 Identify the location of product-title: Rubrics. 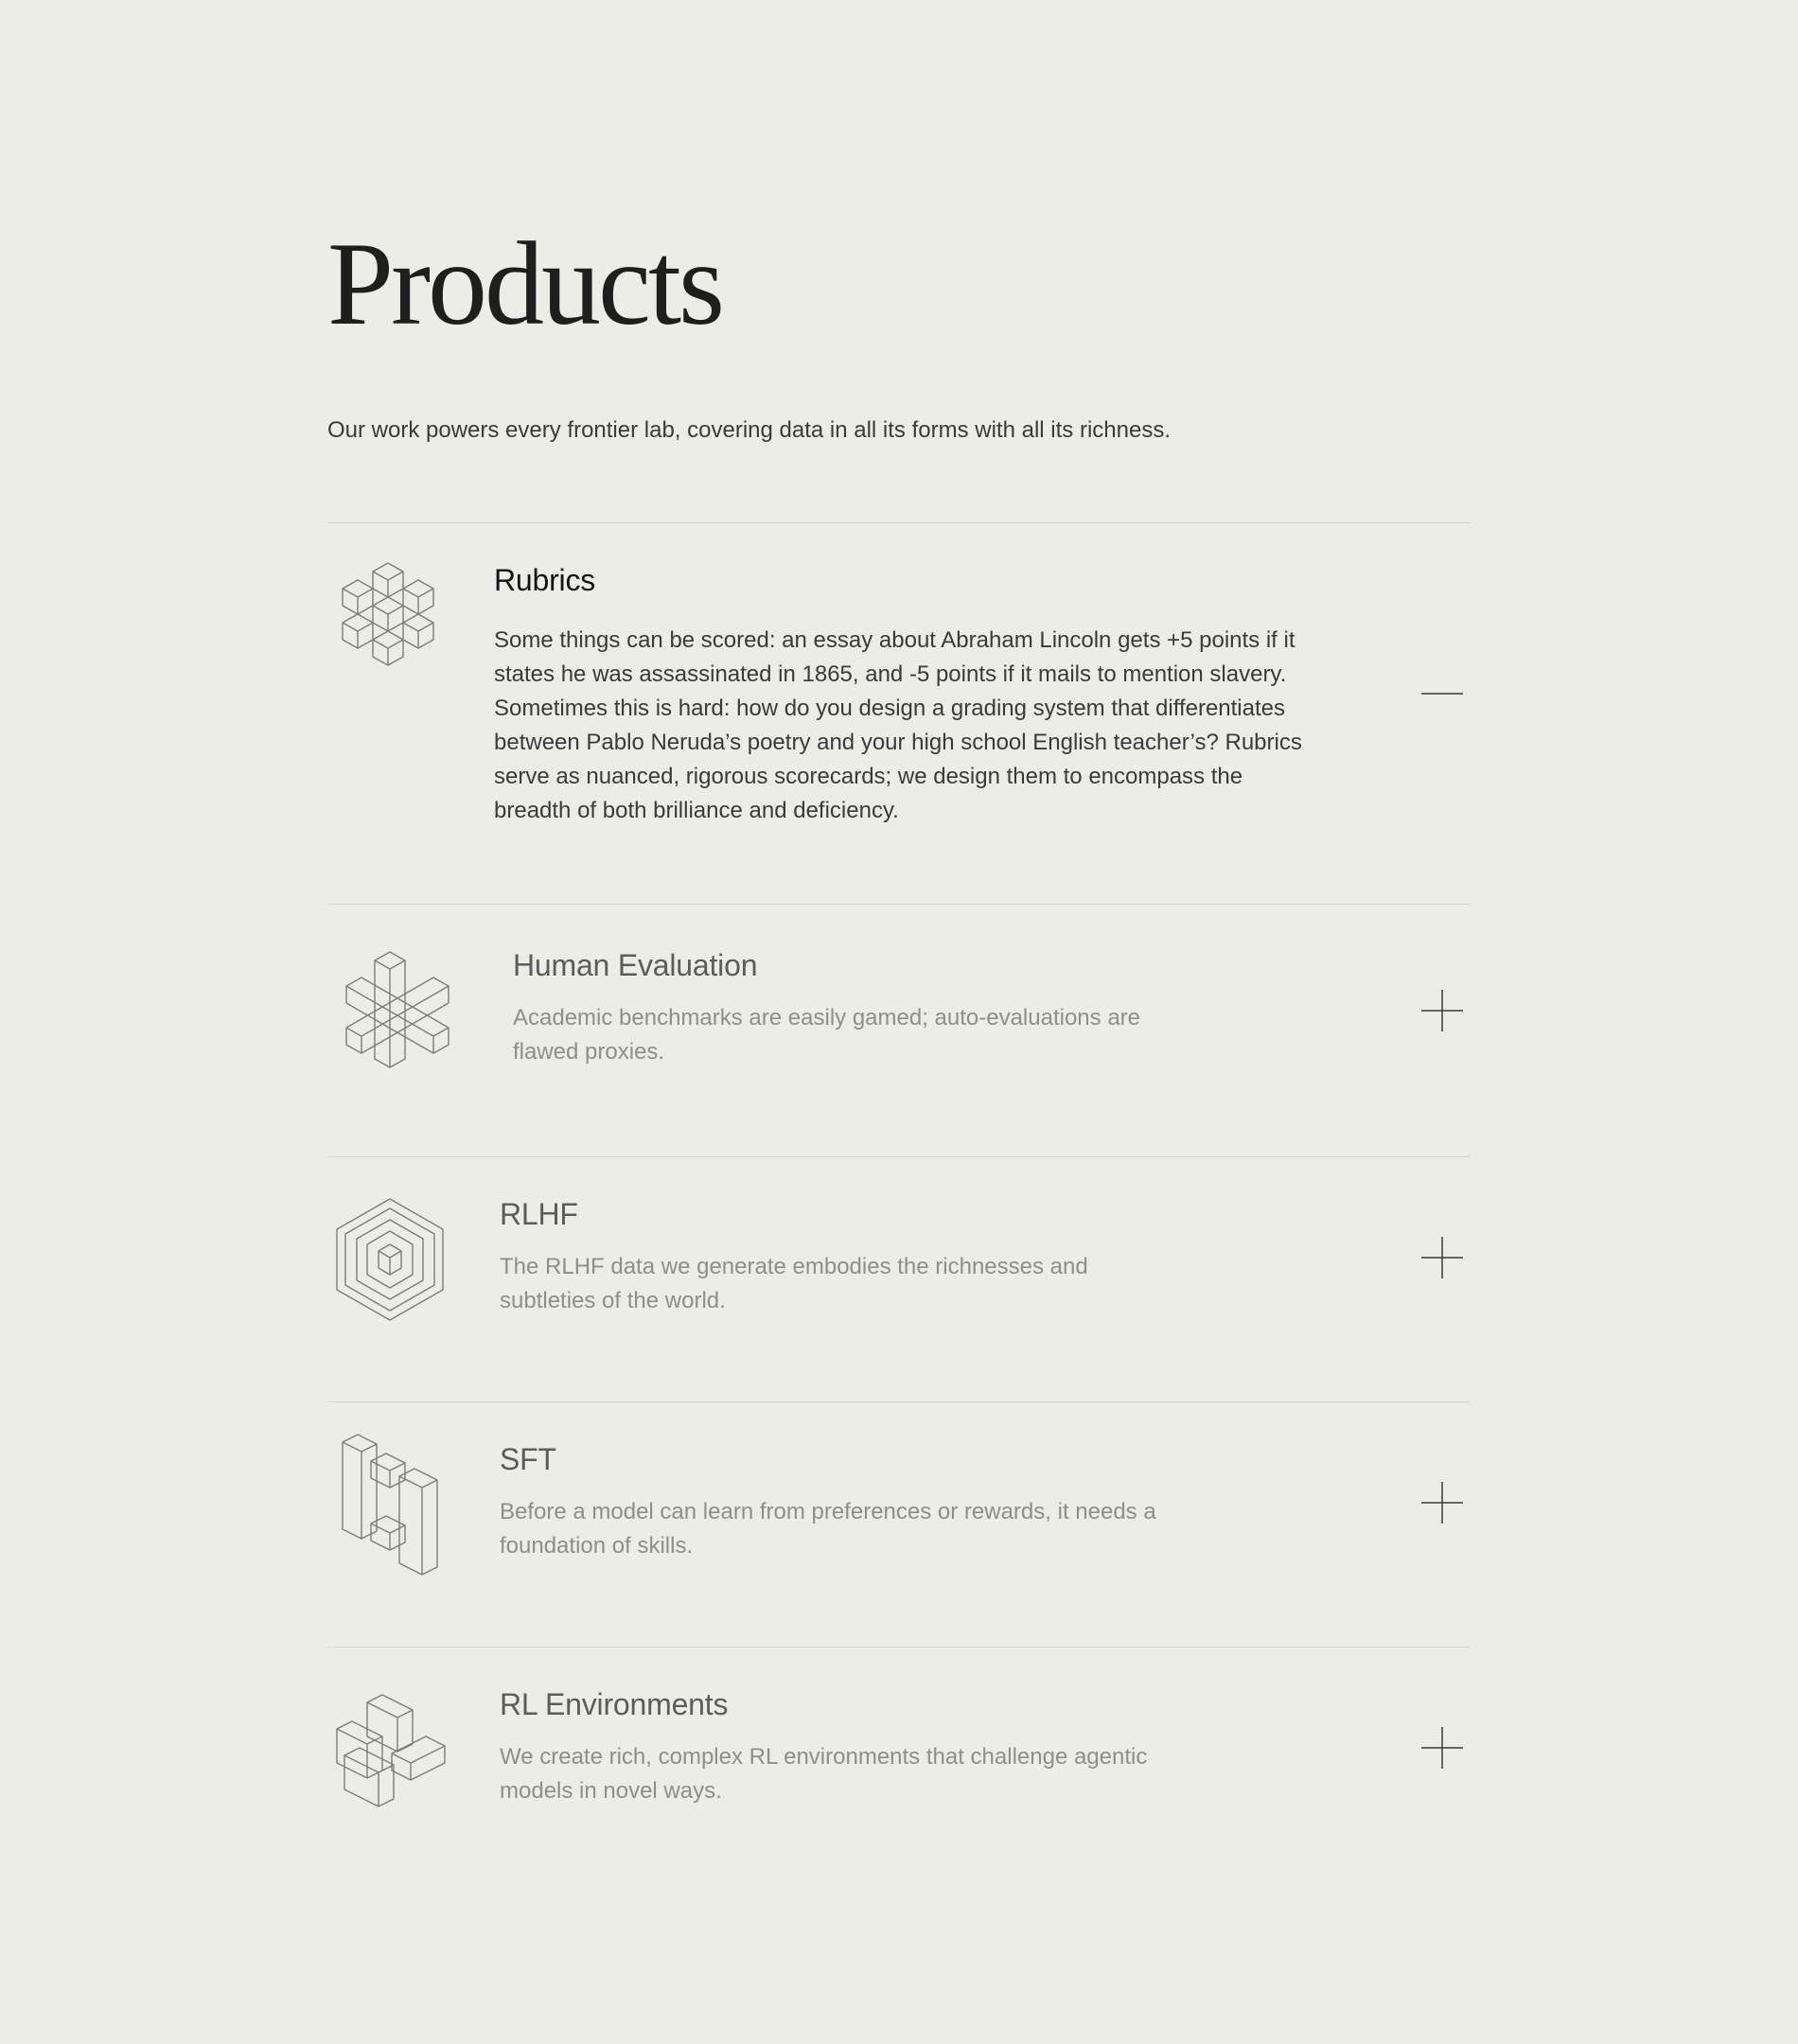
(545, 580).